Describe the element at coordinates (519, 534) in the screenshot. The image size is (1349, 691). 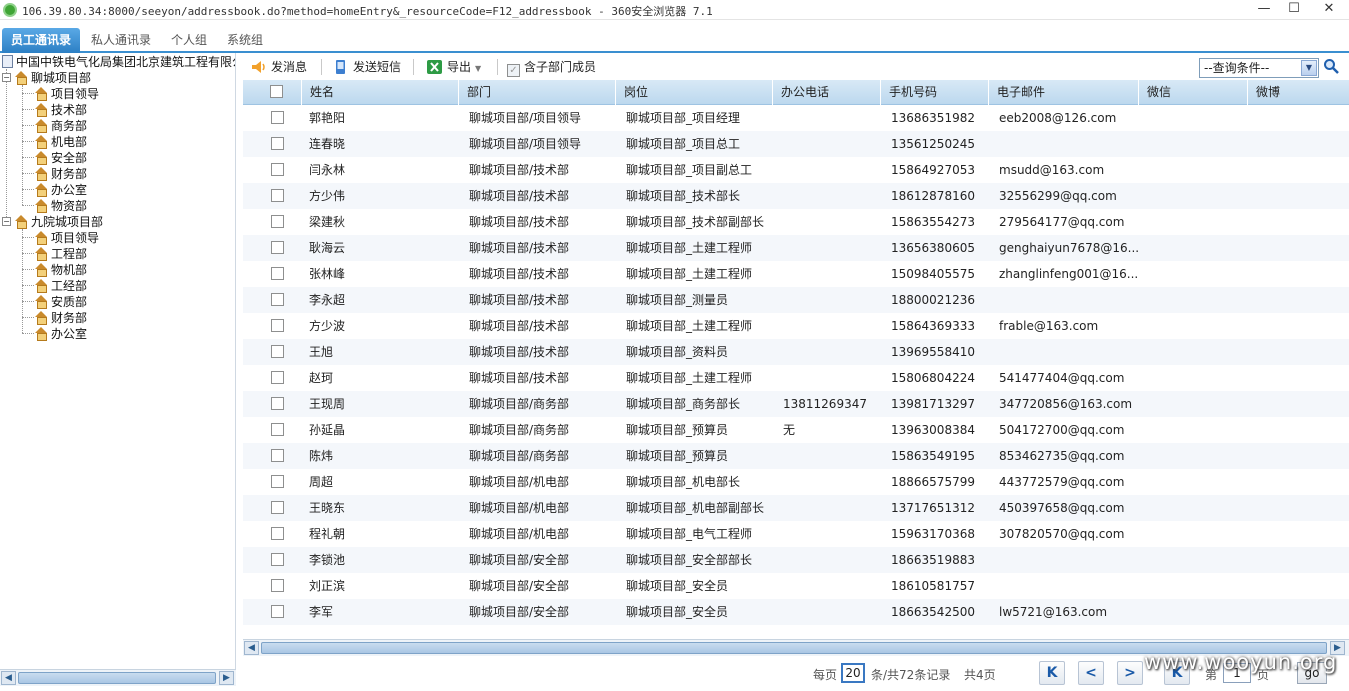
I see `cell-department: 聊城项目部/机电部` at that location.